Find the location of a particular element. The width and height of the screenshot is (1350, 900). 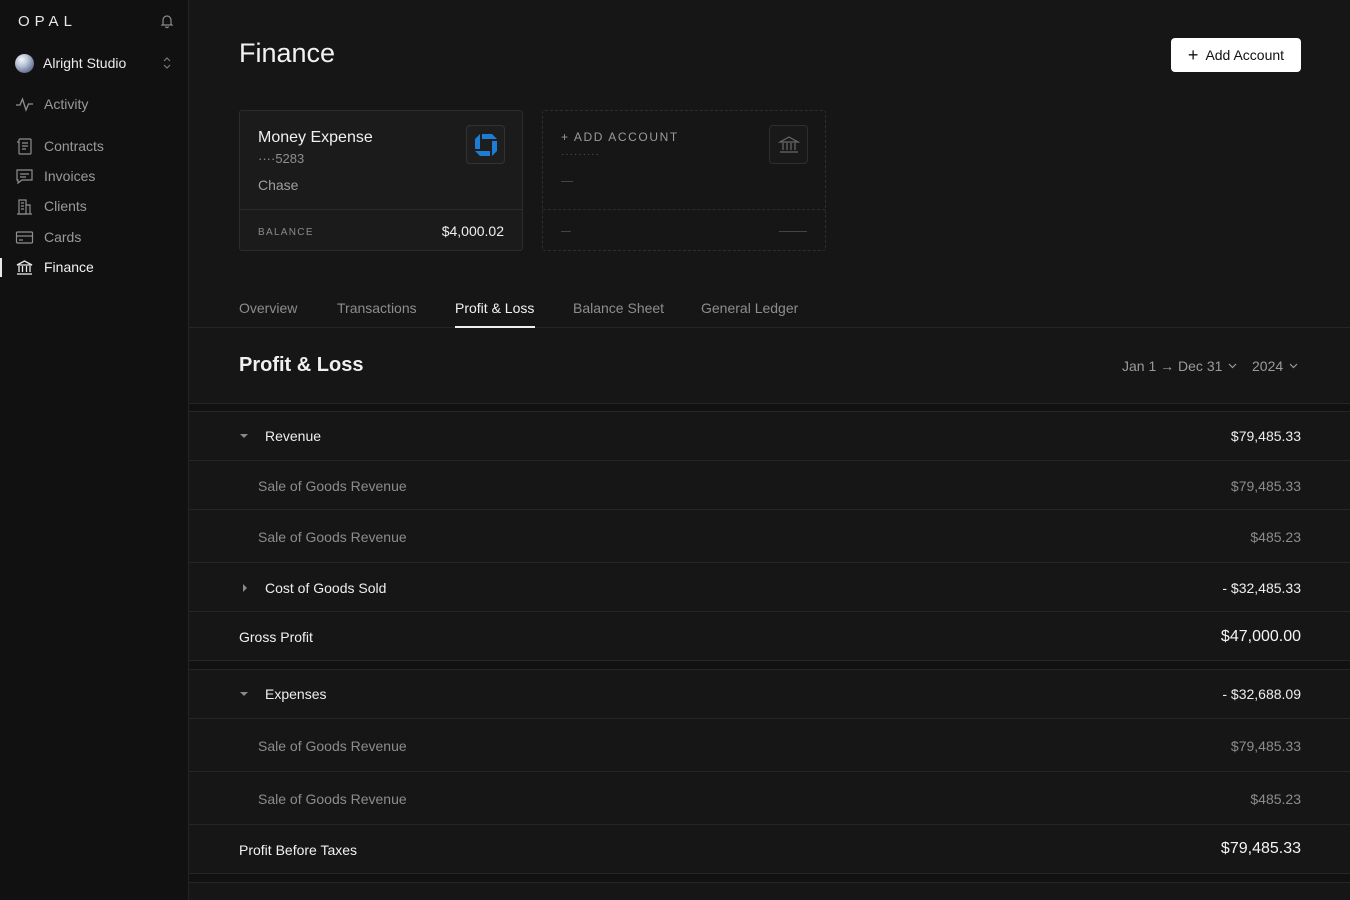

workspace-switcher: Alright Studio is located at coordinates (95, 63).